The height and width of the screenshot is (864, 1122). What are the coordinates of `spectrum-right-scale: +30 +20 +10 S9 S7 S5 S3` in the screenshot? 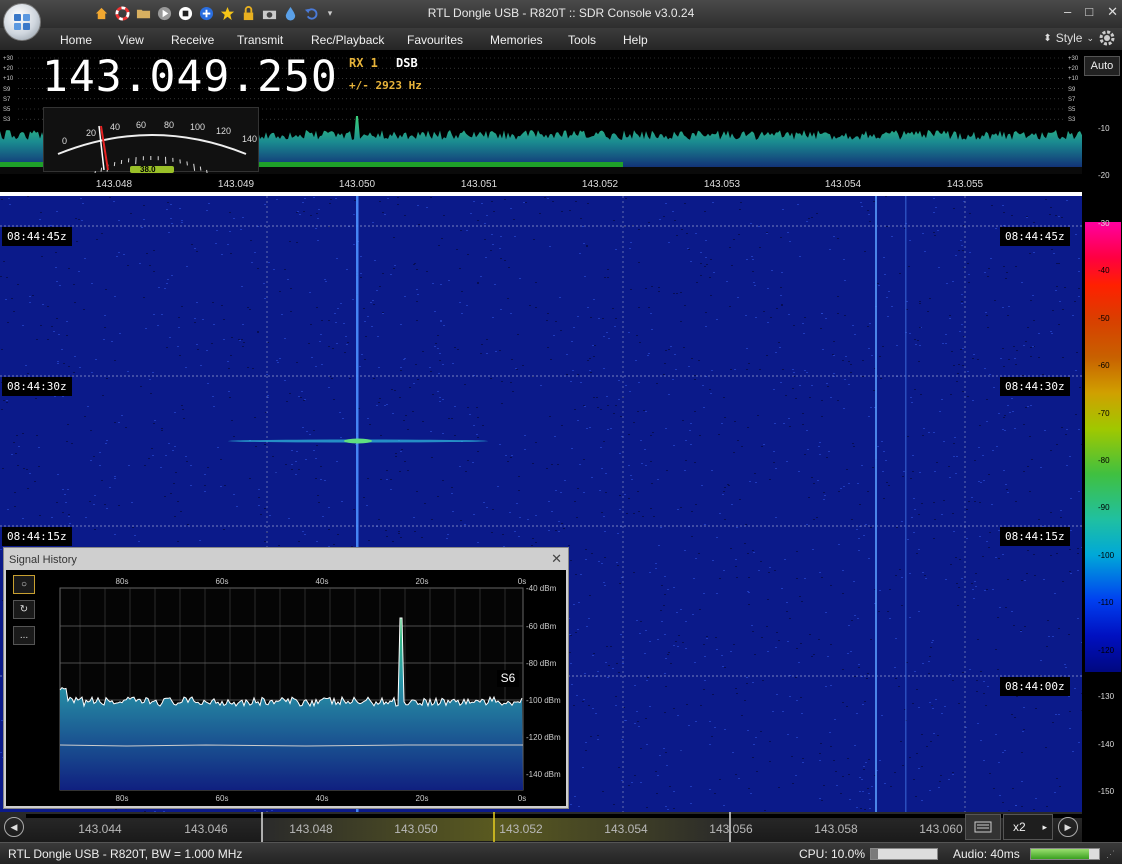 It's located at (1073, 89).